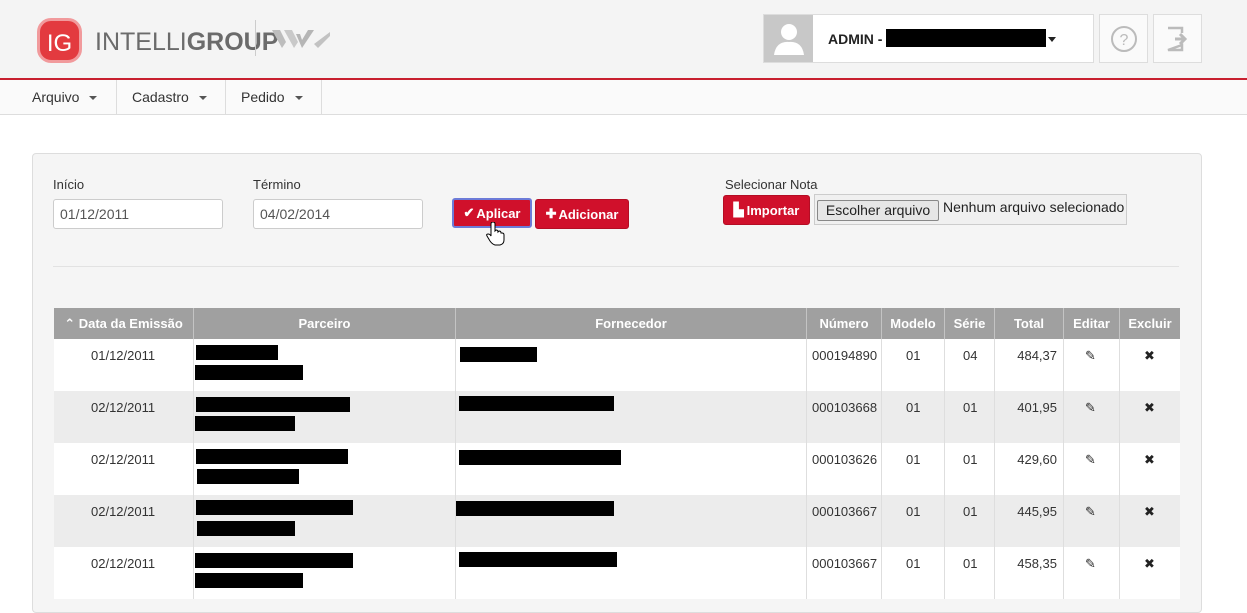 The image size is (1247, 613). What do you see at coordinates (788, 38) in the screenshot?
I see `avatar` at bounding box center [788, 38].